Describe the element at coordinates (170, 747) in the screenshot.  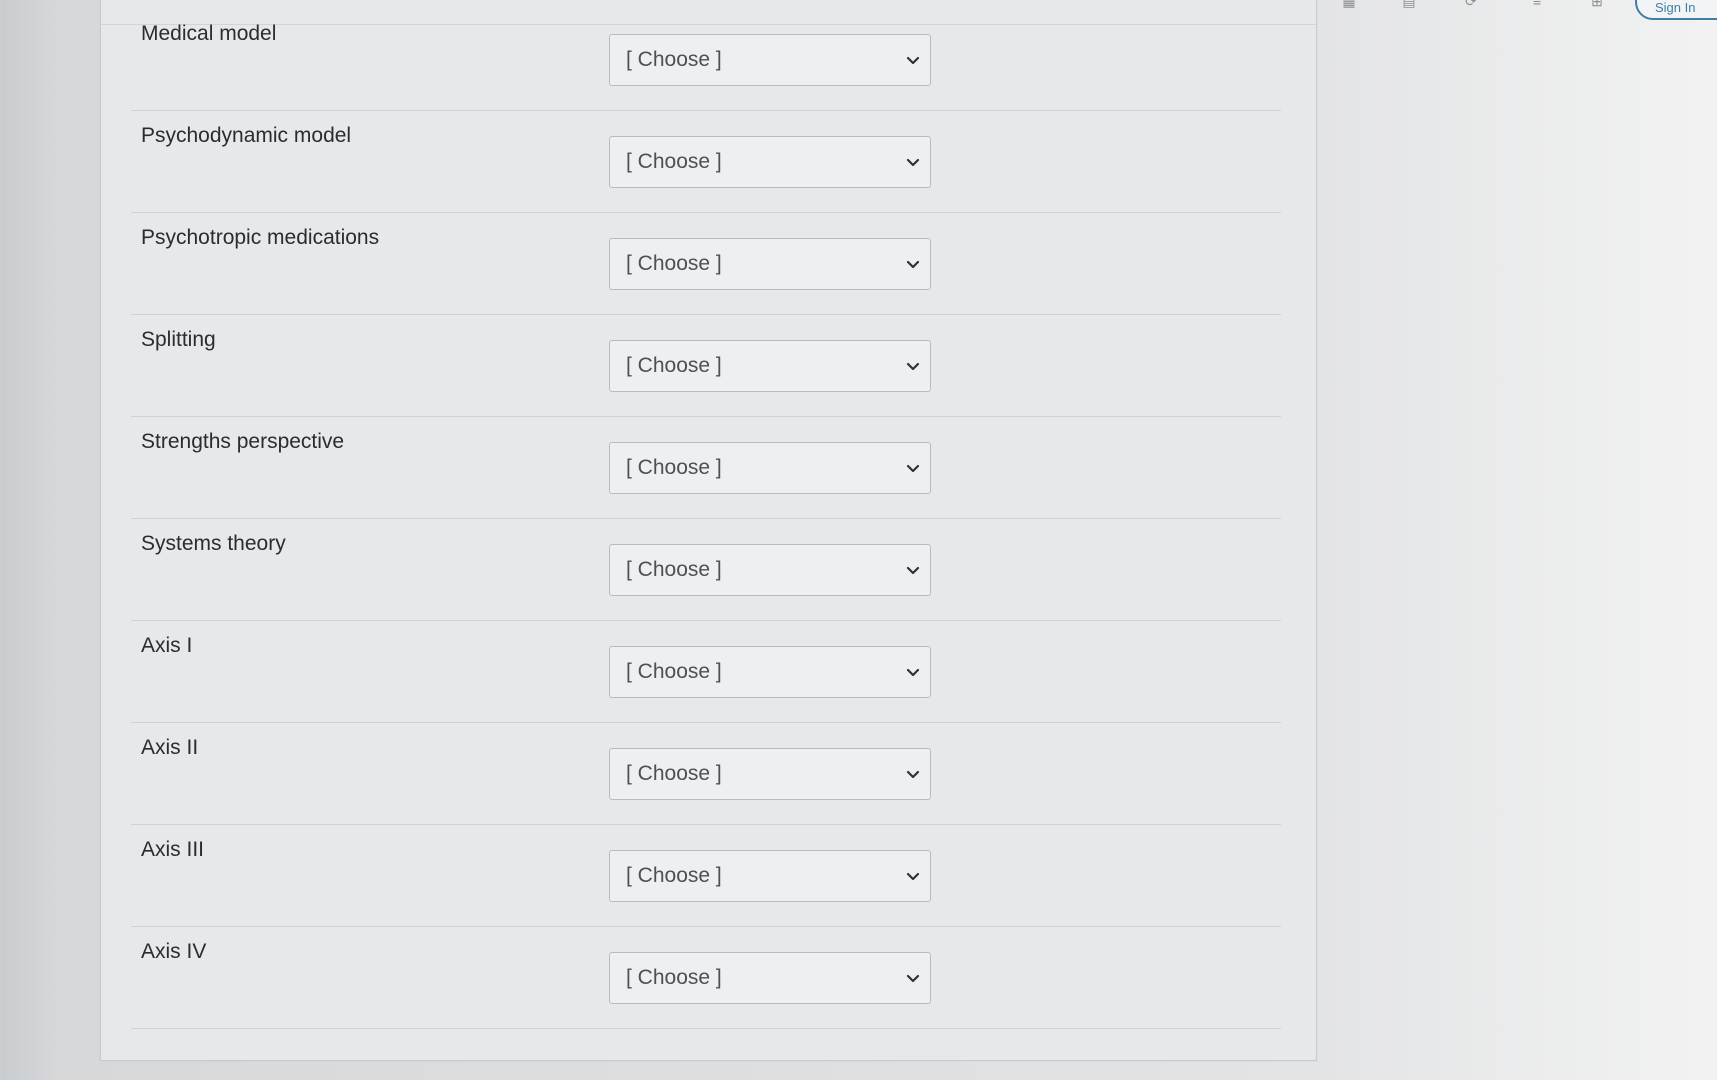
I see `match-term-label: Axis II` at that location.